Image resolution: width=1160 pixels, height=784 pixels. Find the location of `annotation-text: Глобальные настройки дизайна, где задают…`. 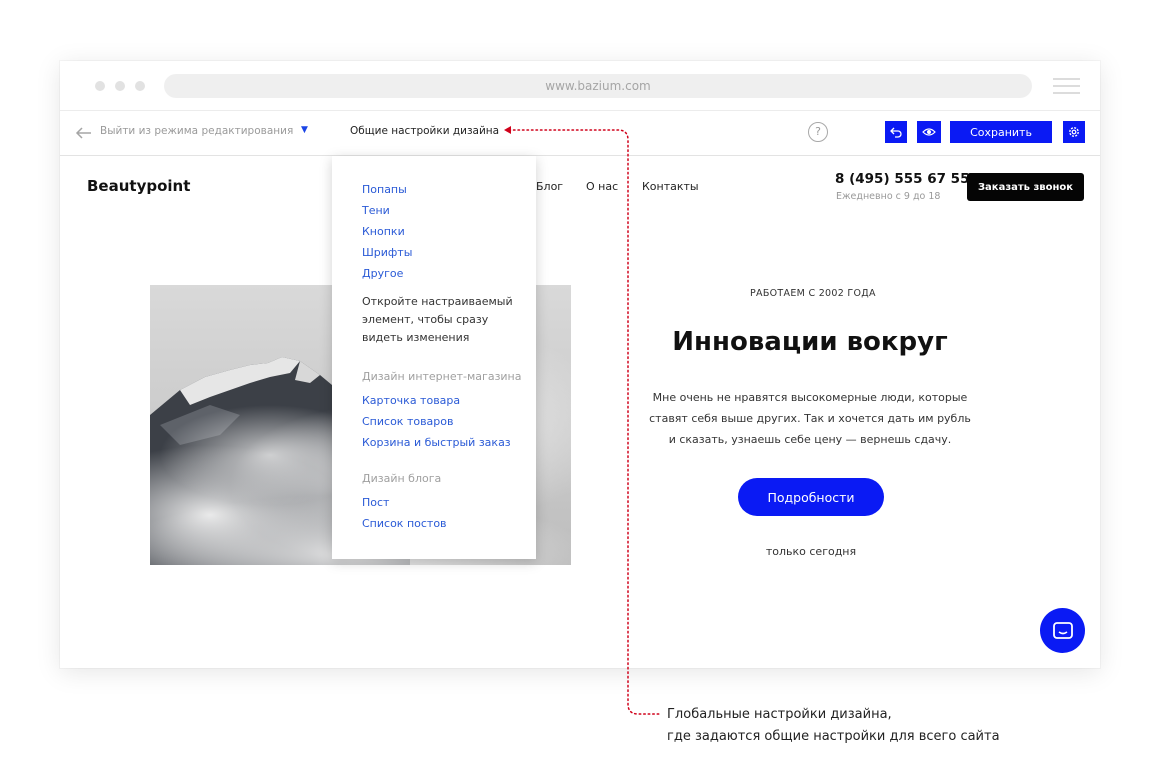

annotation-text: Глобальные настройки дизайна, где задают… is located at coordinates (833, 726).